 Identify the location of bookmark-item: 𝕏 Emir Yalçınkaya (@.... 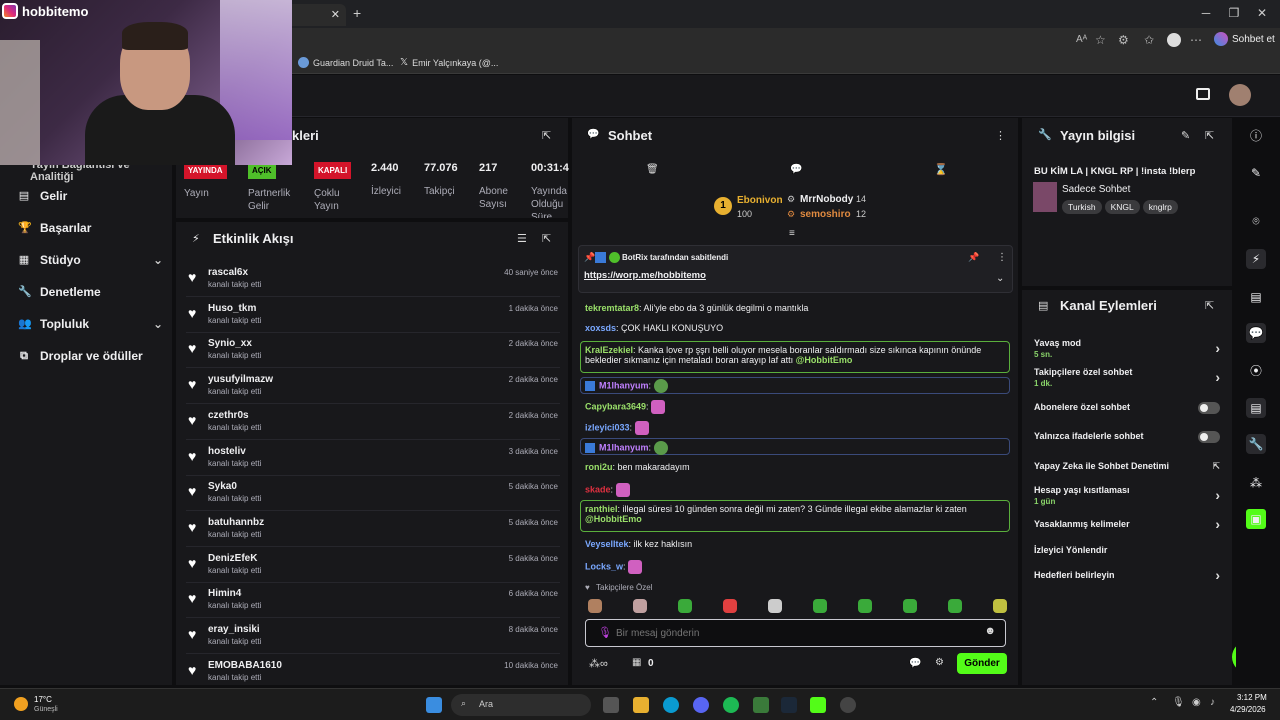
(449, 62).